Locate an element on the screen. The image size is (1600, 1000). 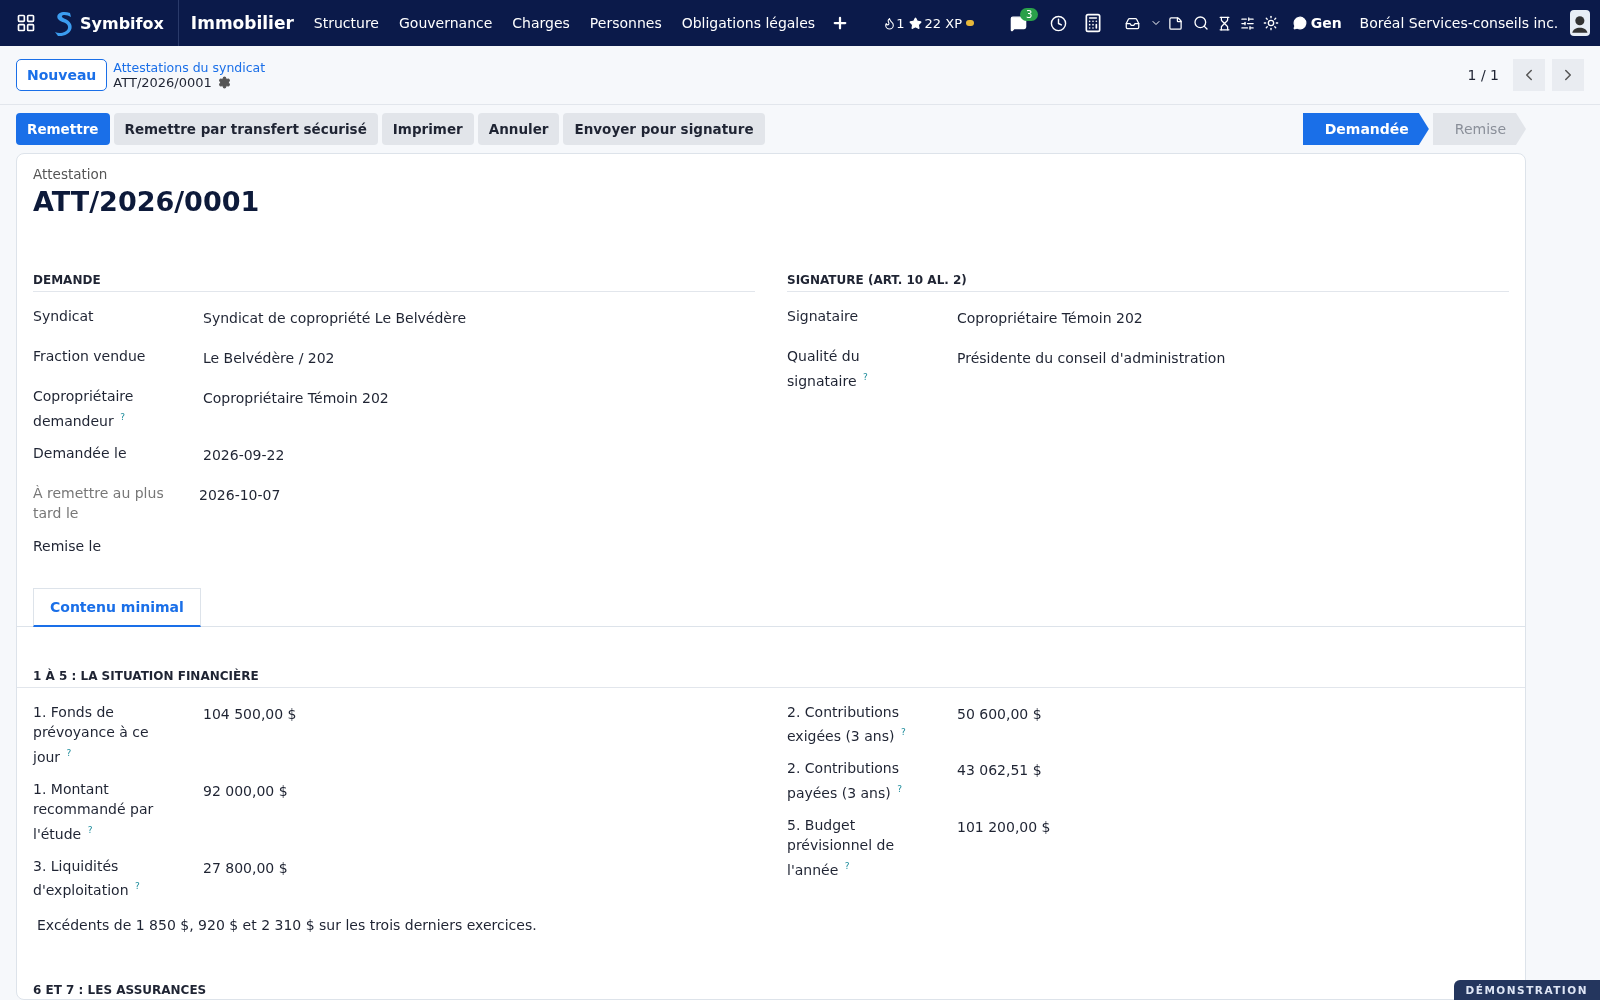
field-value: 104 500,00 $ is located at coordinates (250, 714).